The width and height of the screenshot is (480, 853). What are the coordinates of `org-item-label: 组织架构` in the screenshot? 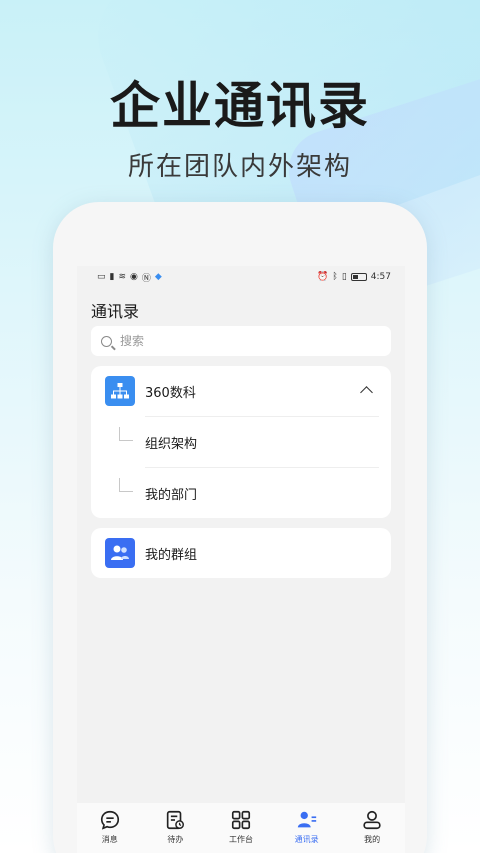 It's located at (171, 444).